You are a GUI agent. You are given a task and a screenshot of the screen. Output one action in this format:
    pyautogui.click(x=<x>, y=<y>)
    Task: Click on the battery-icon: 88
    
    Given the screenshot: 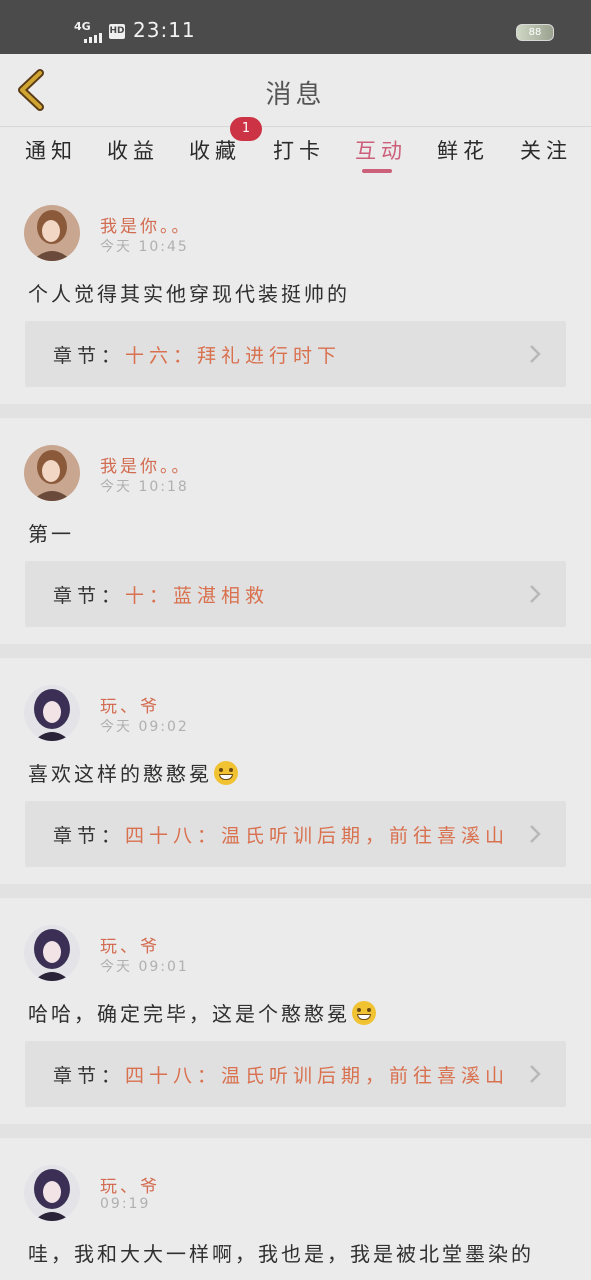 What is the action you would take?
    pyautogui.click(x=535, y=32)
    